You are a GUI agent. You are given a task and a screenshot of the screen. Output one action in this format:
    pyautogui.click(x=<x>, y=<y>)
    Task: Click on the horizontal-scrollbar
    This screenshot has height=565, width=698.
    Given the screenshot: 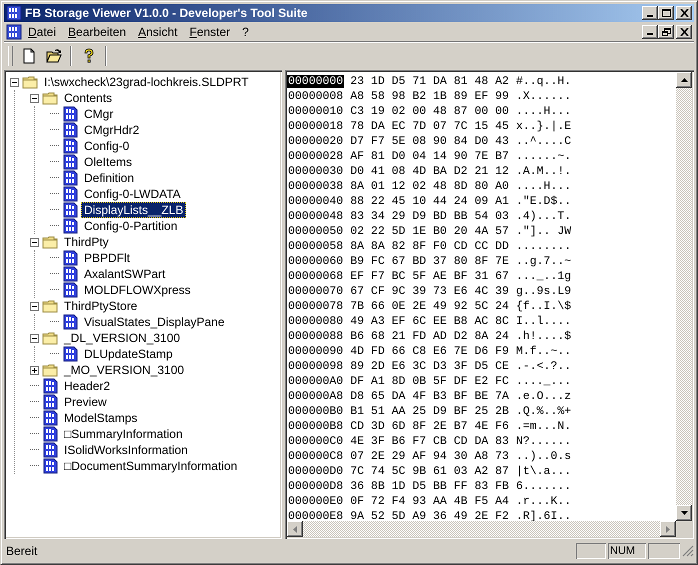 What is the action you would take?
    pyautogui.click(x=481, y=529)
    